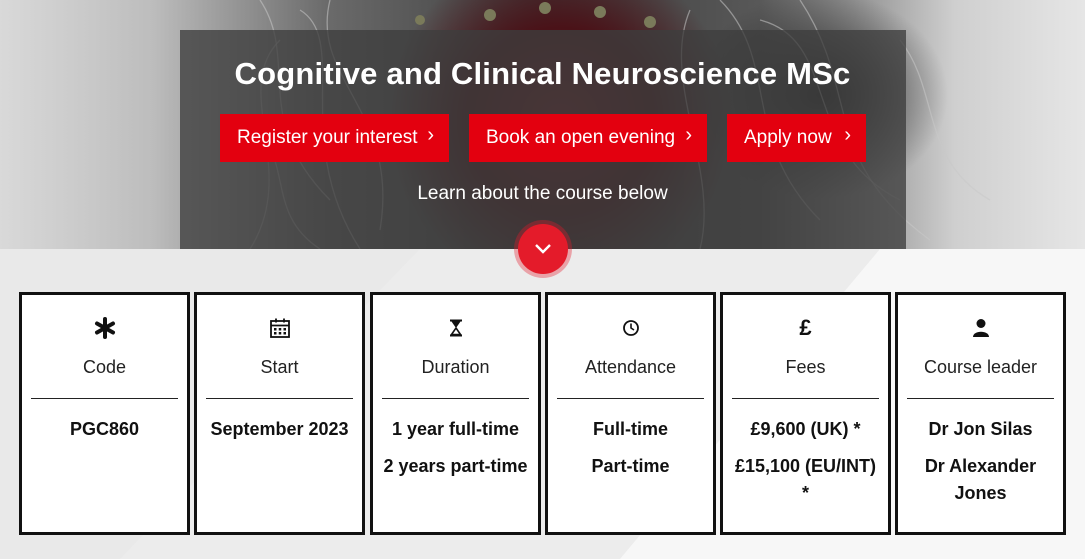 The image size is (1085, 559). What do you see at coordinates (455, 429) in the screenshot?
I see `card-value: 1 year full-time` at bounding box center [455, 429].